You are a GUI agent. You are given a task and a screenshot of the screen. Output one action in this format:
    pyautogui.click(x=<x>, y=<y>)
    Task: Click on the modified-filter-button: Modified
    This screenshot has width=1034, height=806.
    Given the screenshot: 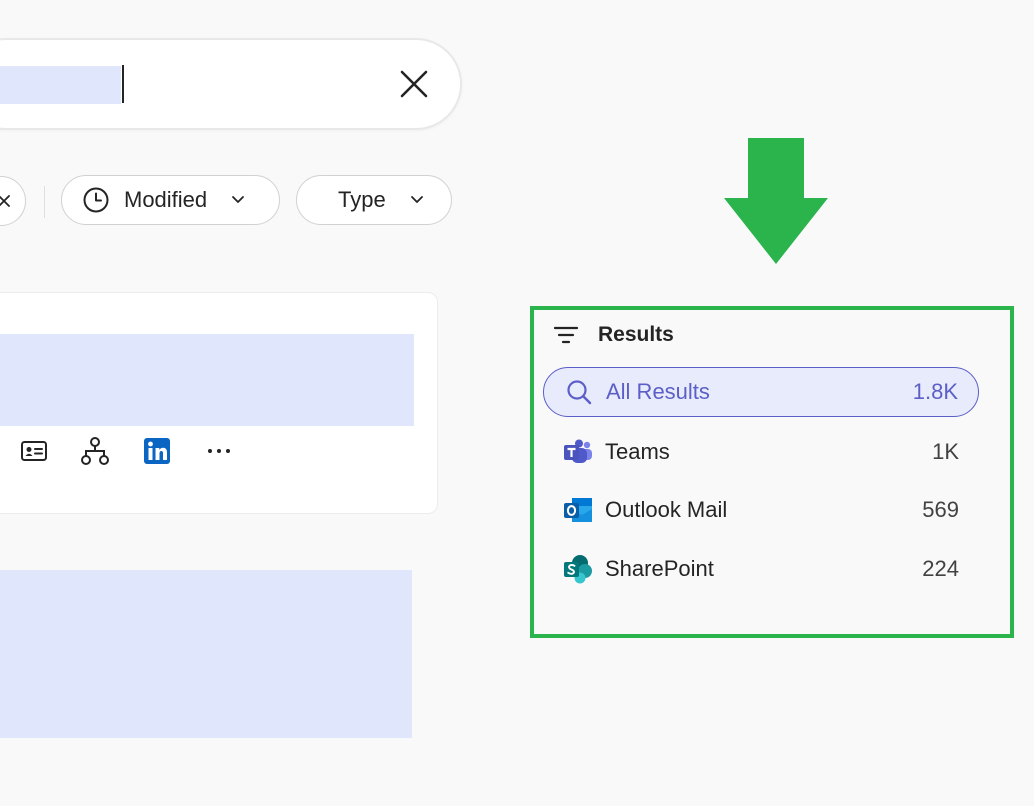 What is the action you would take?
    pyautogui.click(x=170, y=200)
    